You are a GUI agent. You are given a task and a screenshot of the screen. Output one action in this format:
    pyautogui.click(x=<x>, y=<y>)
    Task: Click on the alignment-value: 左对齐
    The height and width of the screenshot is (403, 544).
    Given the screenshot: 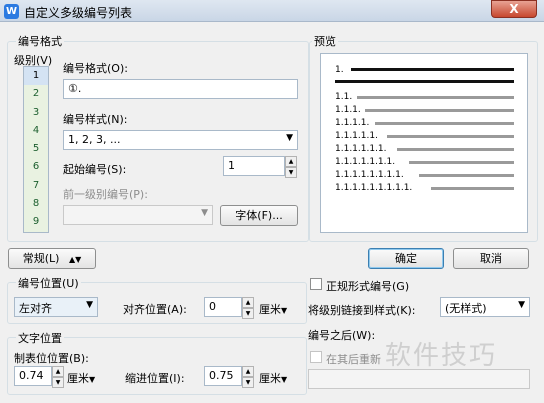 What is the action you would take?
    pyautogui.click(x=35, y=308)
    